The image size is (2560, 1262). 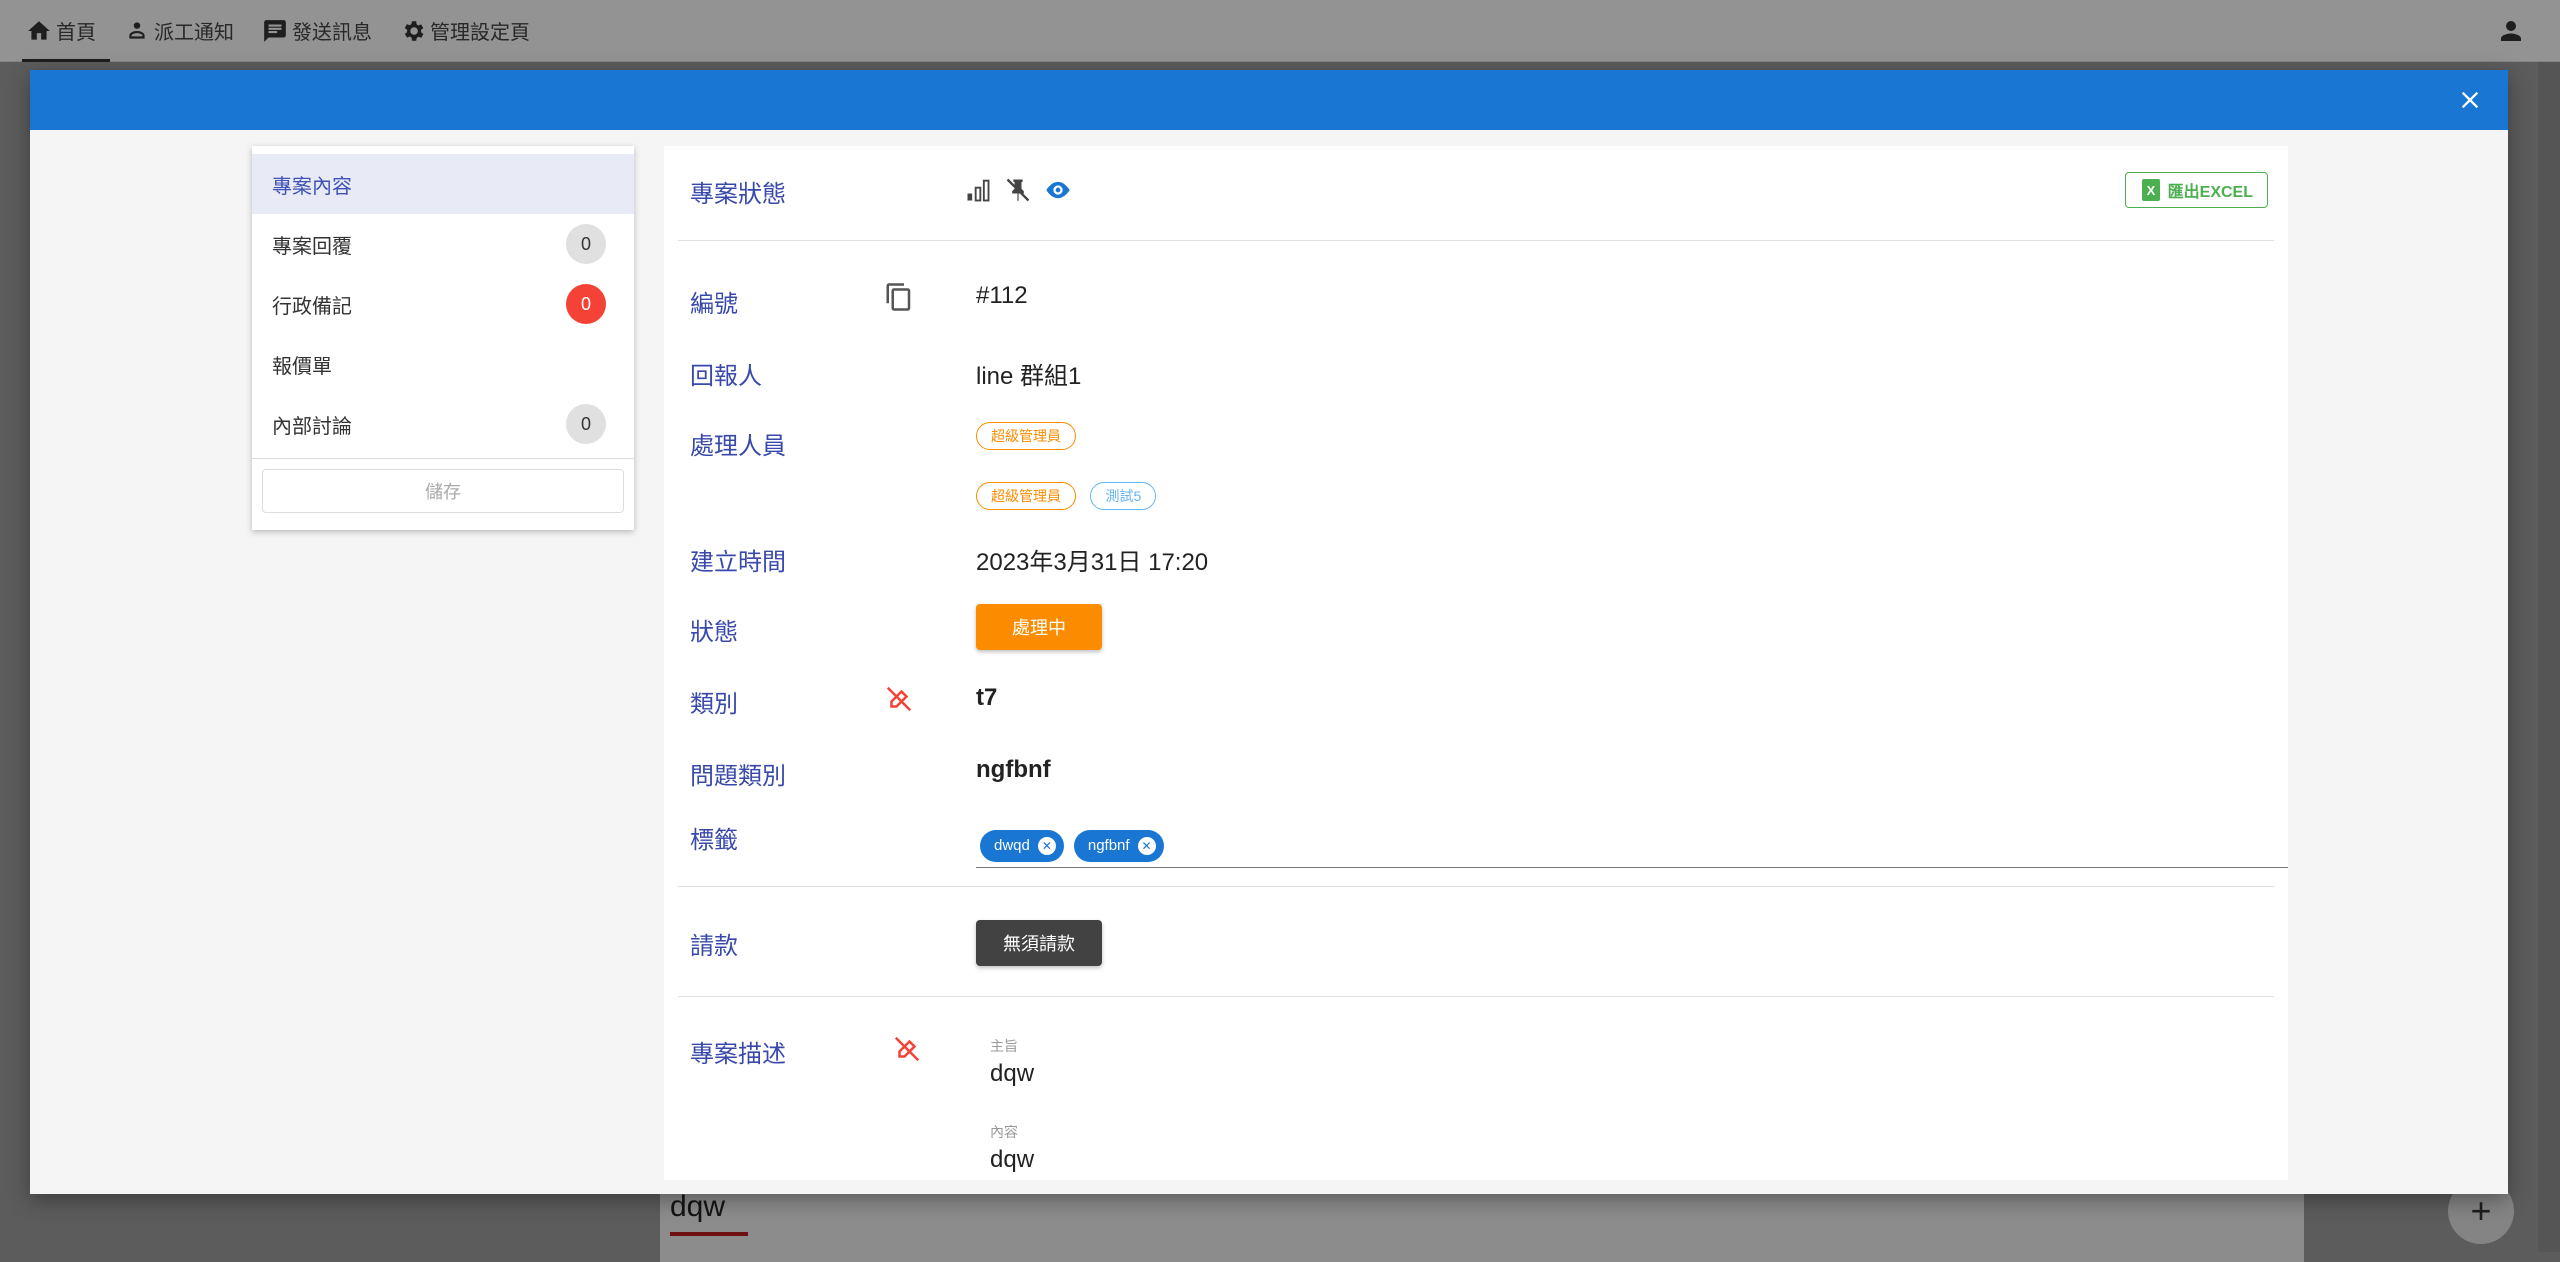 I want to click on tag-chip-label: dwqd, so click(x=1012, y=845).